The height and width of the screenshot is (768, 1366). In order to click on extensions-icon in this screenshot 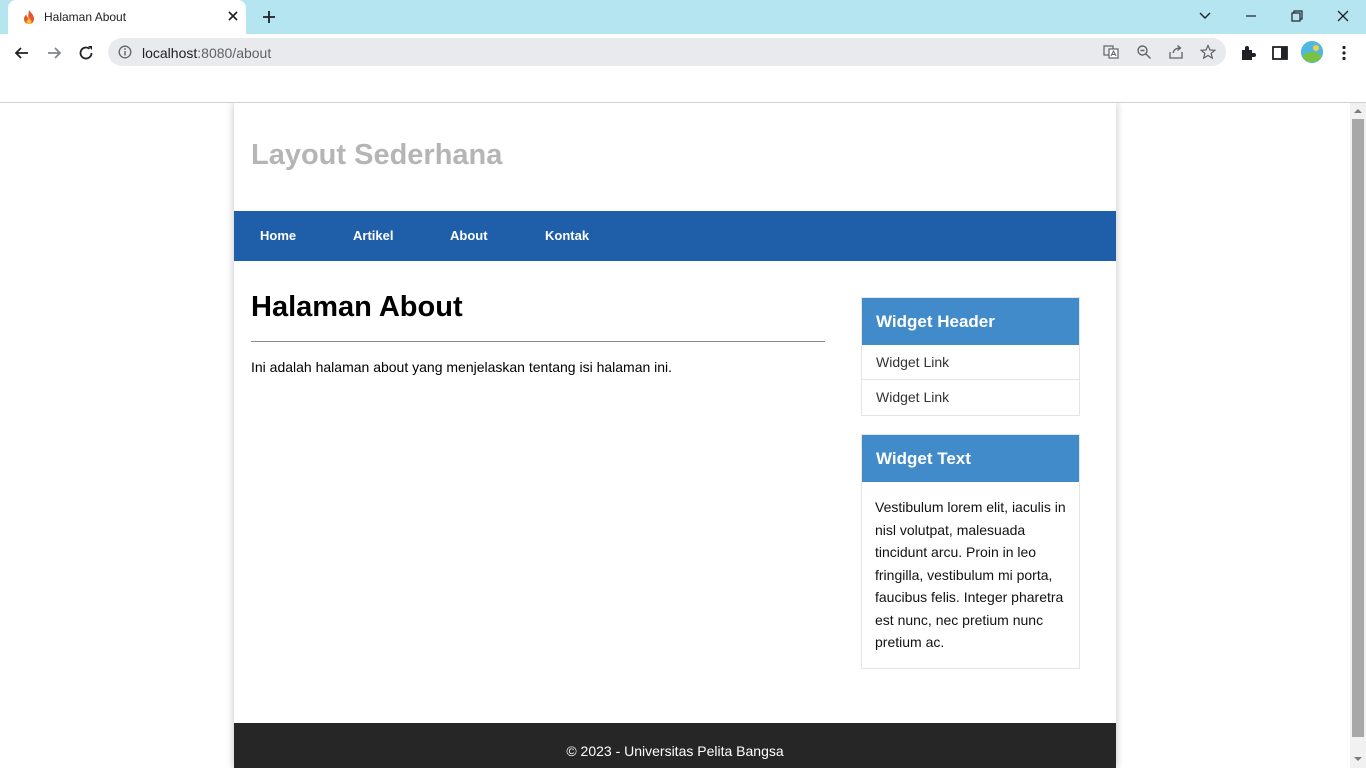, I will do `click(1248, 53)`.